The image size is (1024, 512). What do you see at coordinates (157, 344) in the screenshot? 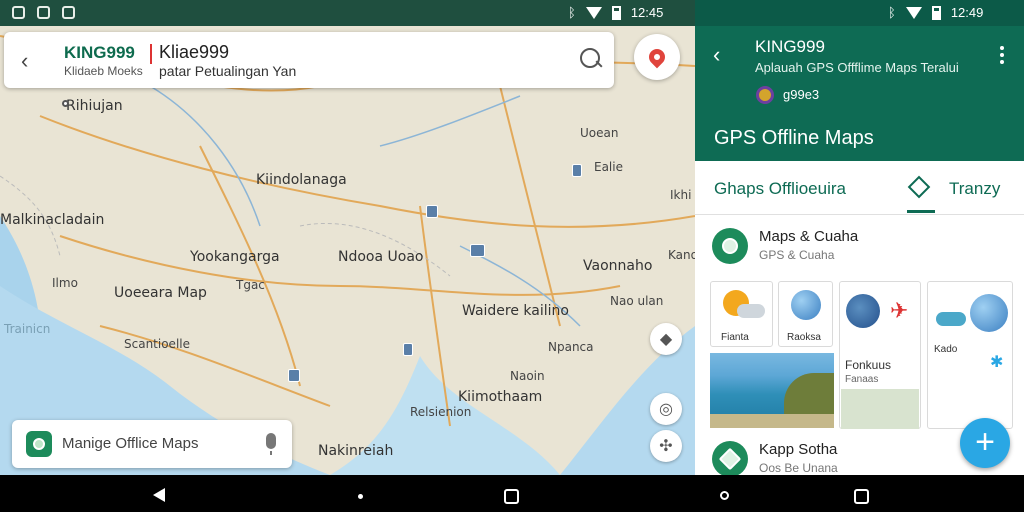
I see `map-label: Scantioelle` at bounding box center [157, 344].